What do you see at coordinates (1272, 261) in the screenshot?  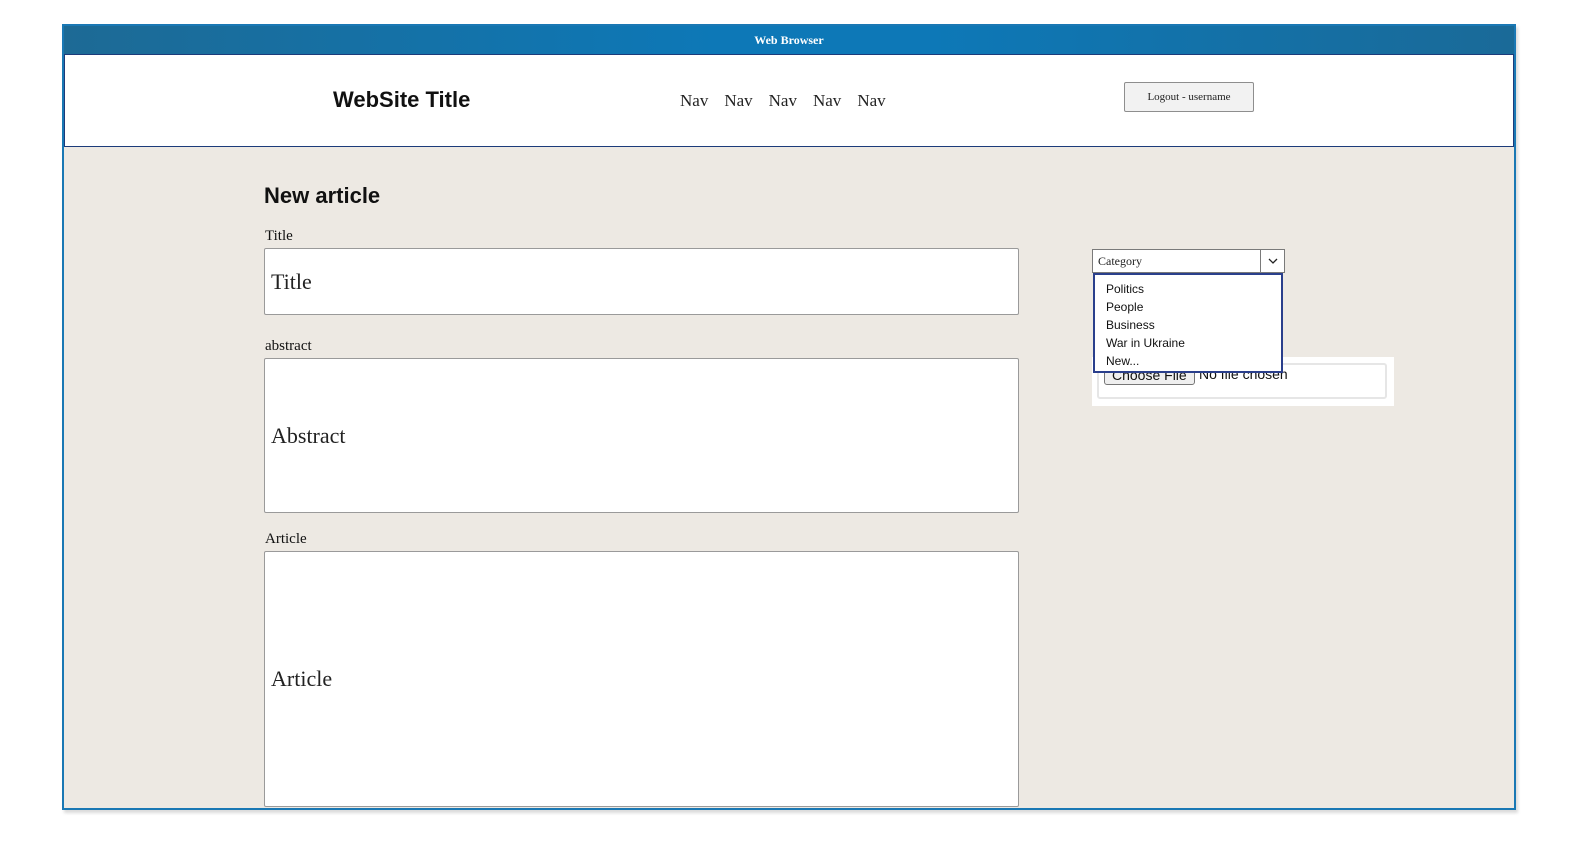 I see `chevron-down-icon` at bounding box center [1272, 261].